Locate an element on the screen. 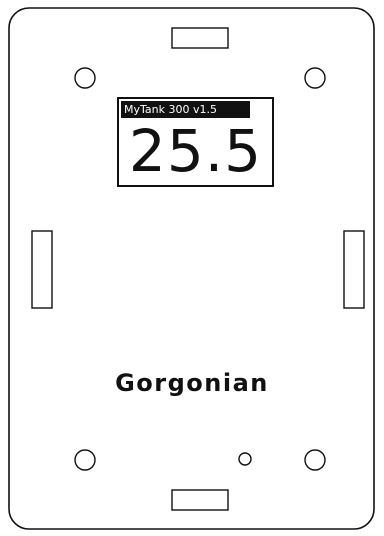  display-screen: MyTank 300 v1.5 25.5 is located at coordinates (195, 142).